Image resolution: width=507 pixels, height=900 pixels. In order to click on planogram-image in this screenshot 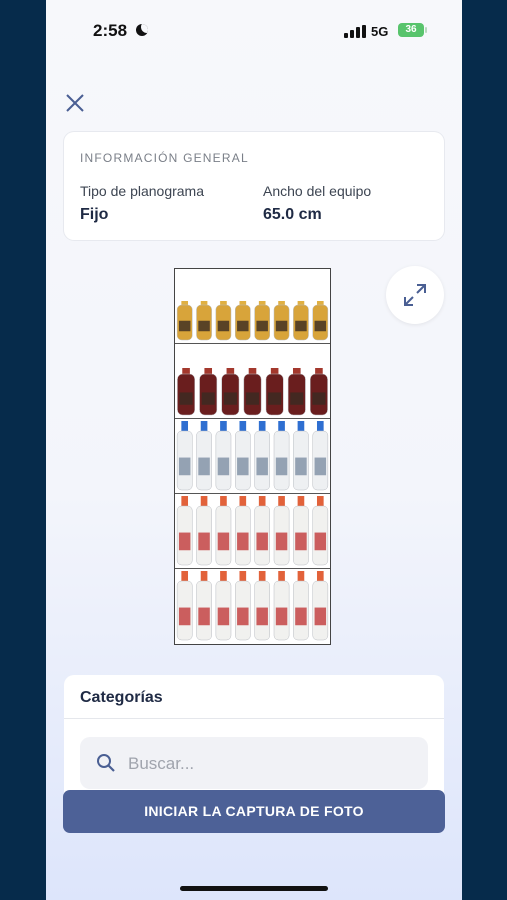, I will do `click(252, 456)`.